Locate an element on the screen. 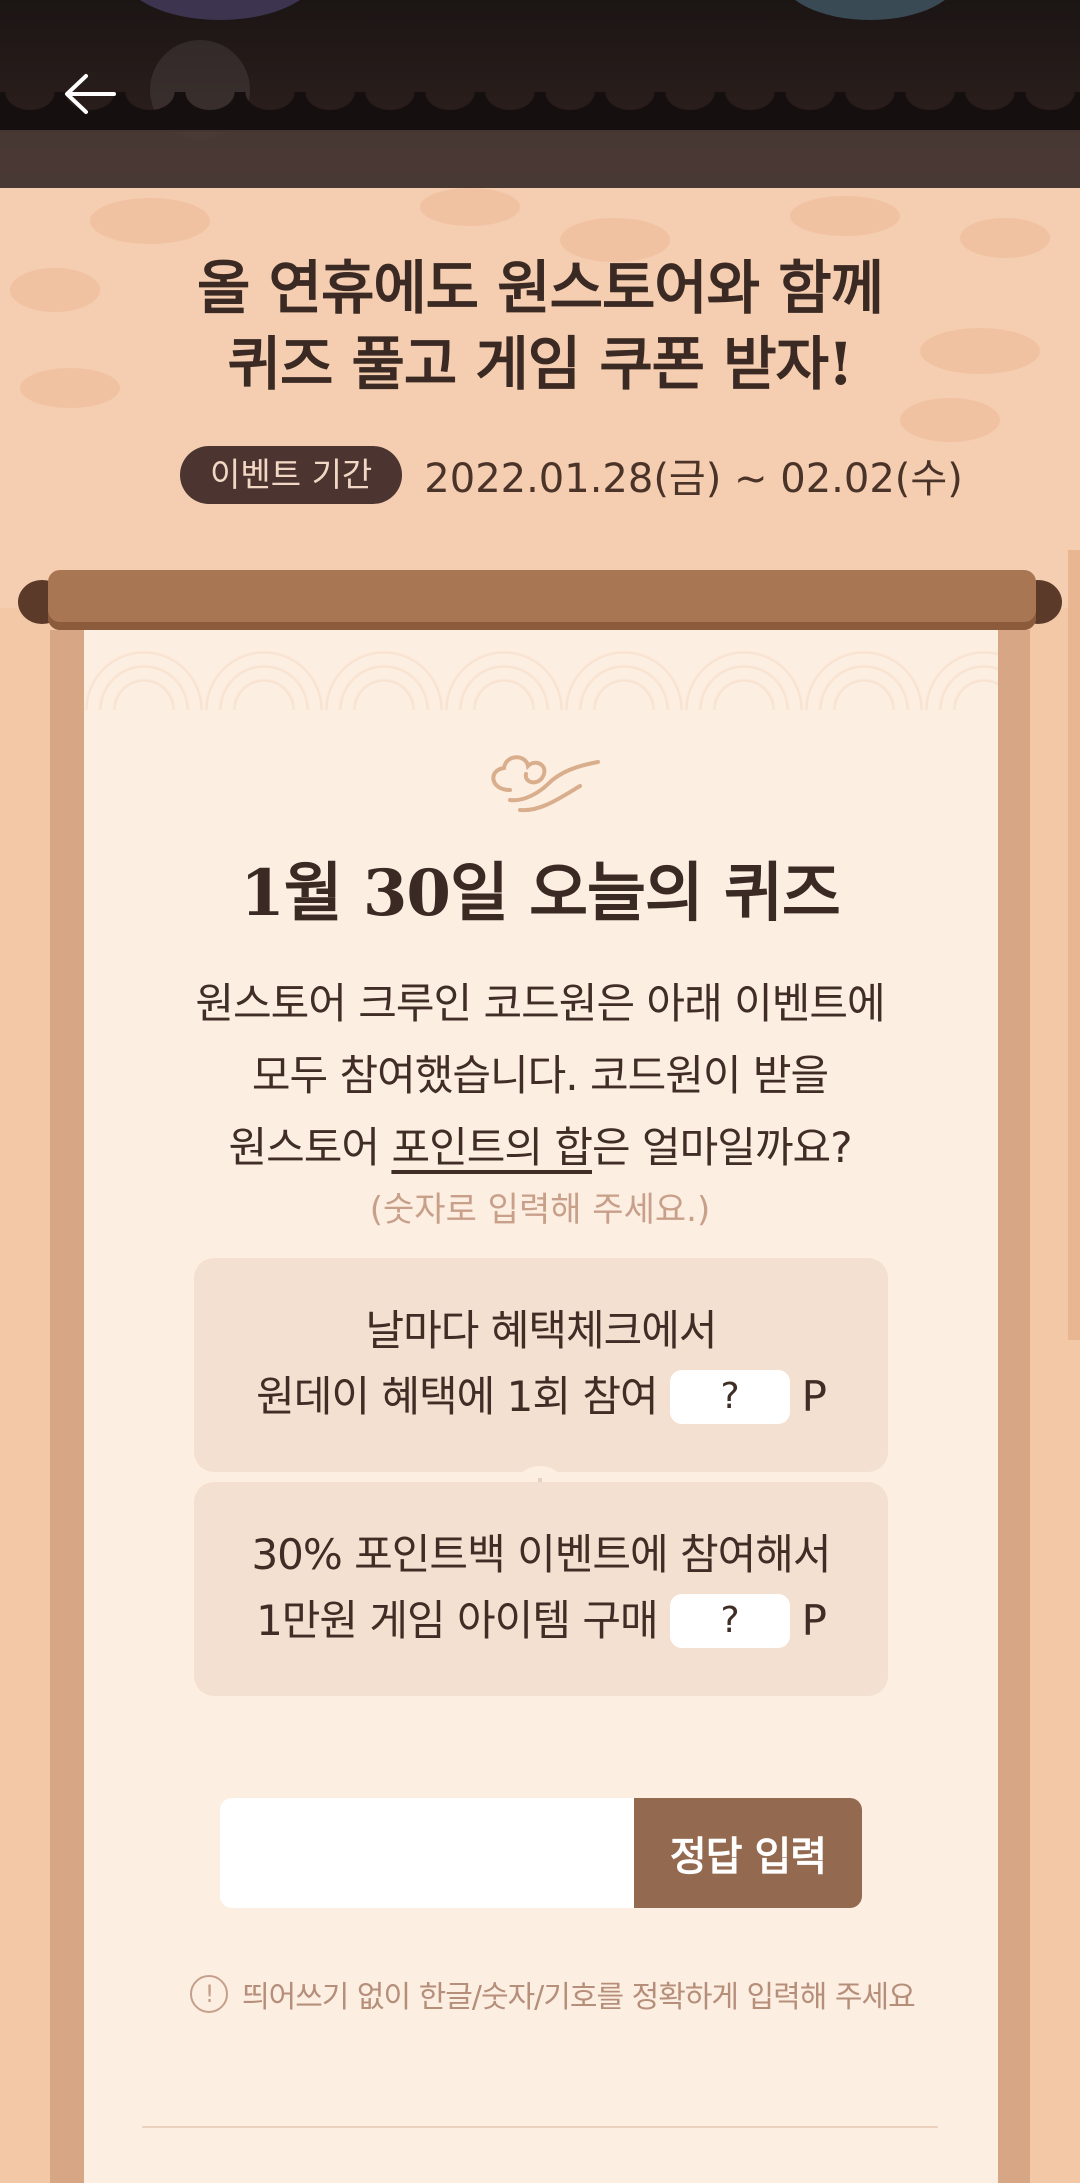 The height and width of the screenshot is (2183, 1080). top-banner is located at coordinates (540, 94).